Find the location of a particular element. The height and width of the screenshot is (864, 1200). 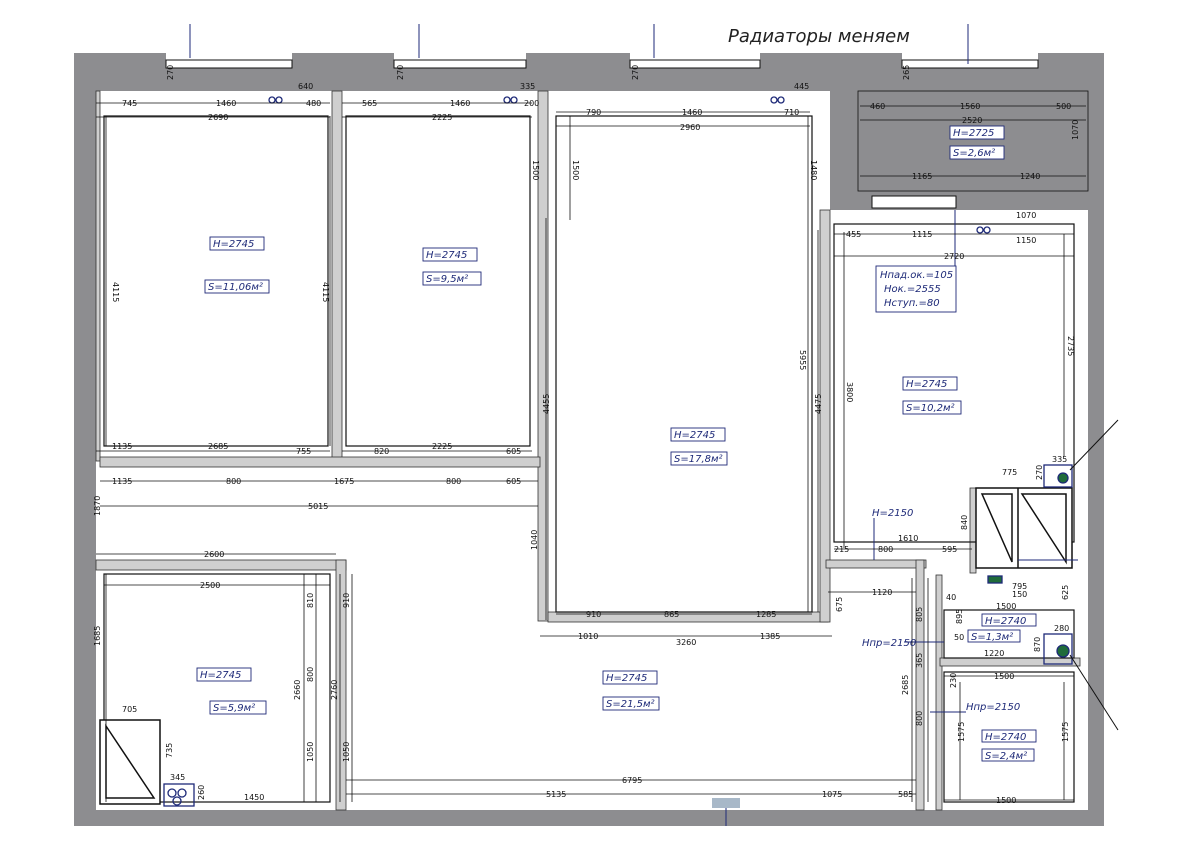

dimension-label: 200 is located at coordinates (531, 103).